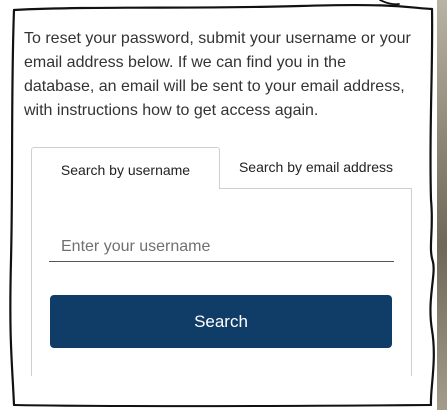 The width and height of the screenshot is (447, 410). Describe the element at coordinates (223, 4) in the screenshot. I see `header-strip` at that location.